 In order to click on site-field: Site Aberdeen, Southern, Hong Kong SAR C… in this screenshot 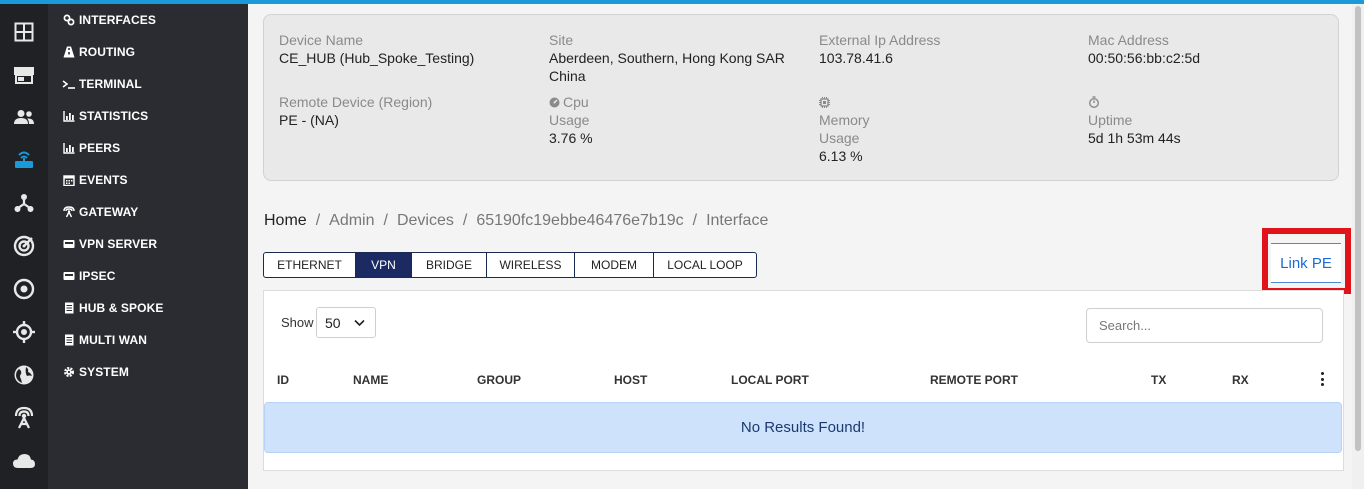, I will do `click(667, 58)`.